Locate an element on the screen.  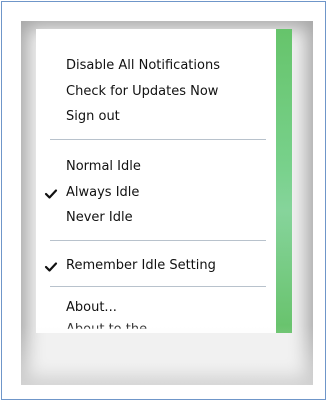
menu-item-remember-idle-setting: Remember Idle Setting is located at coordinates (141, 266).